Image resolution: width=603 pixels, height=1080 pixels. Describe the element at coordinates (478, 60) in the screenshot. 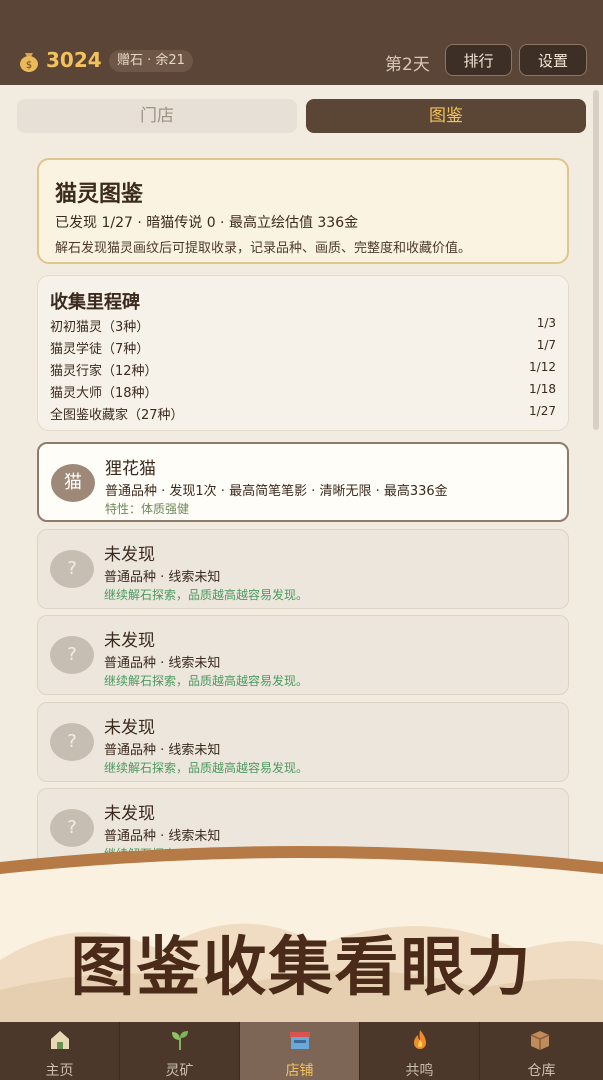

I see `rank-button: 排行` at that location.